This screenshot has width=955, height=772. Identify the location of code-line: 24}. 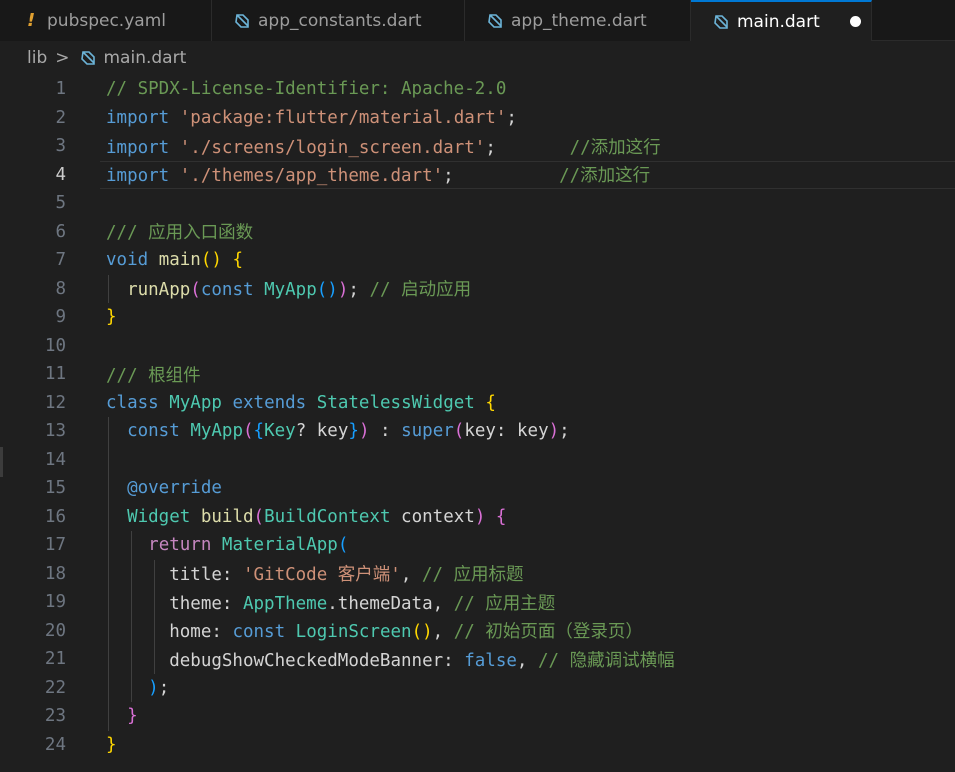
(477, 745).